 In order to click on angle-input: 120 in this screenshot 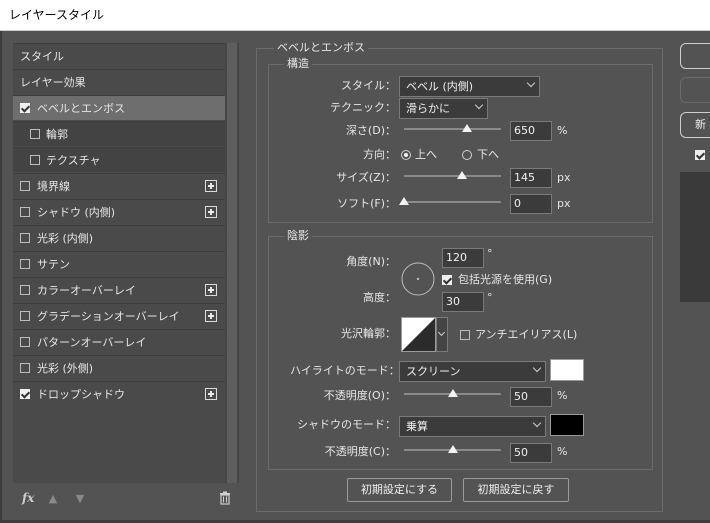, I will do `click(463, 258)`.